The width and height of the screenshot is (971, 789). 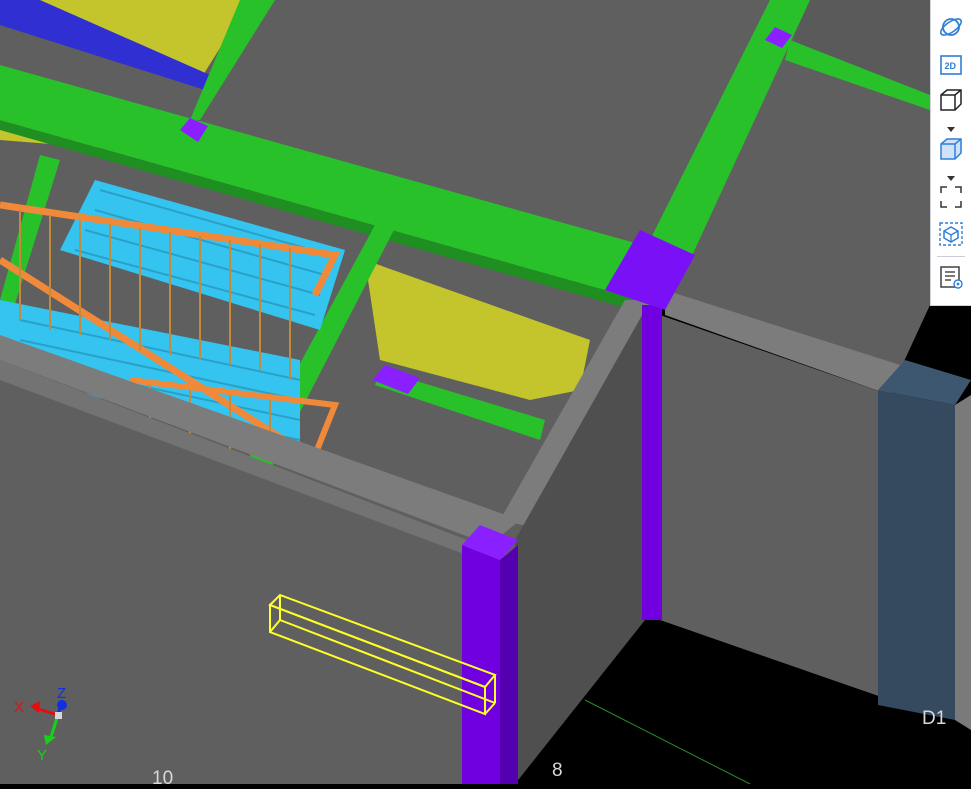 I want to click on svg-text: 2D, so click(x=951, y=66).